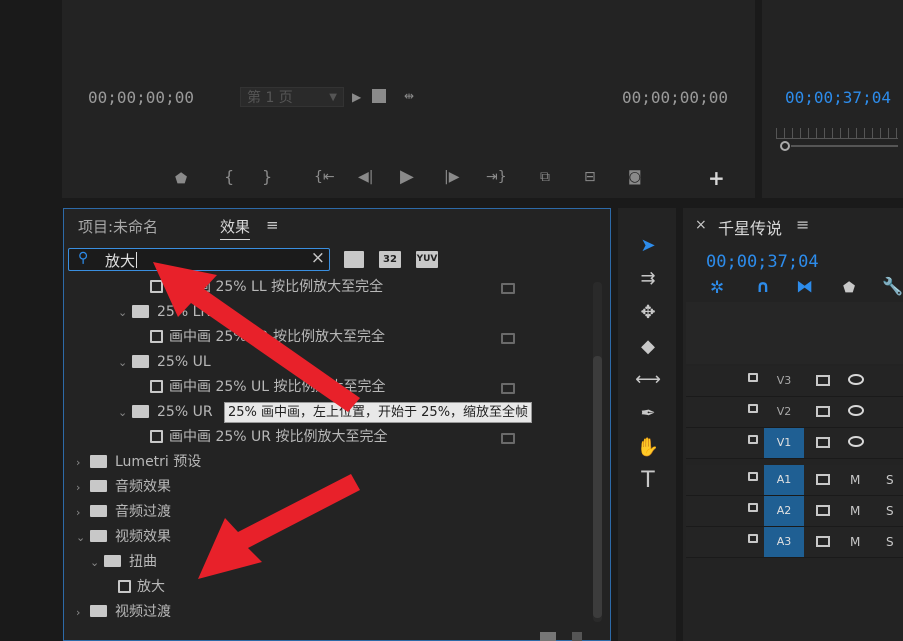  What do you see at coordinates (256, 420) in the screenshot?
I see `annotation-arrows` at bounding box center [256, 420].